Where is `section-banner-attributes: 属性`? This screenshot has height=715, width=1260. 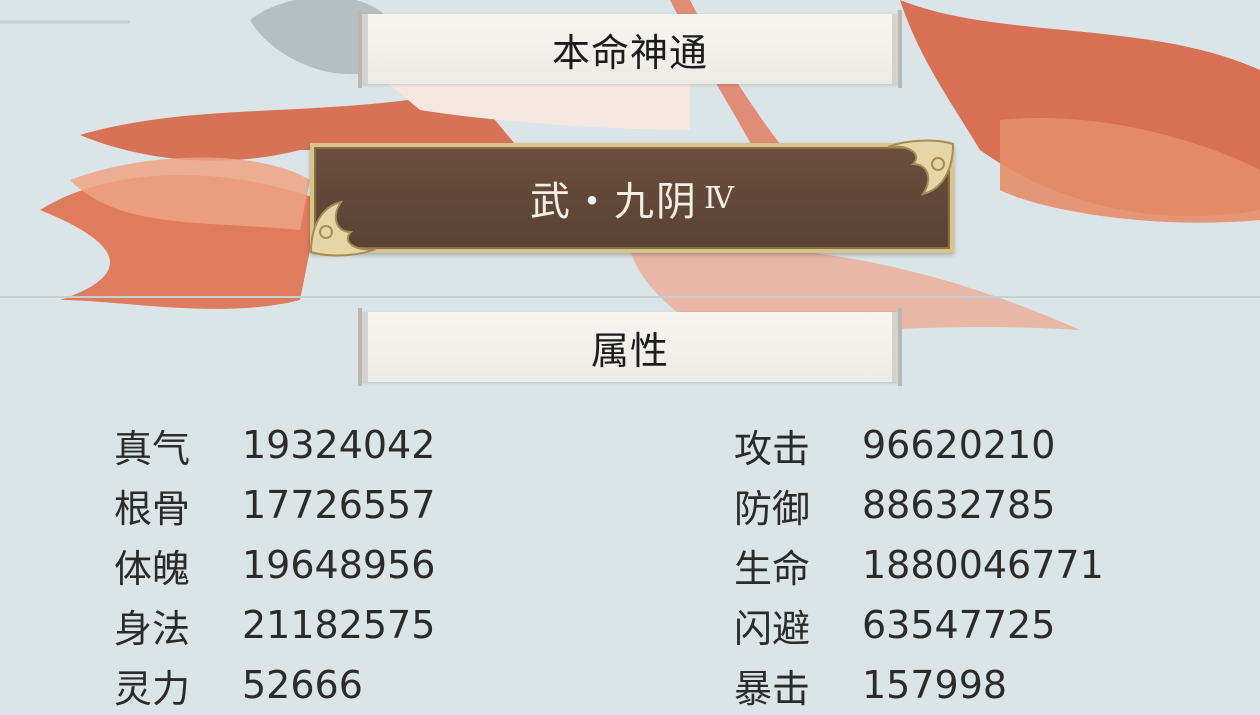 section-banner-attributes: 属性 is located at coordinates (630, 347).